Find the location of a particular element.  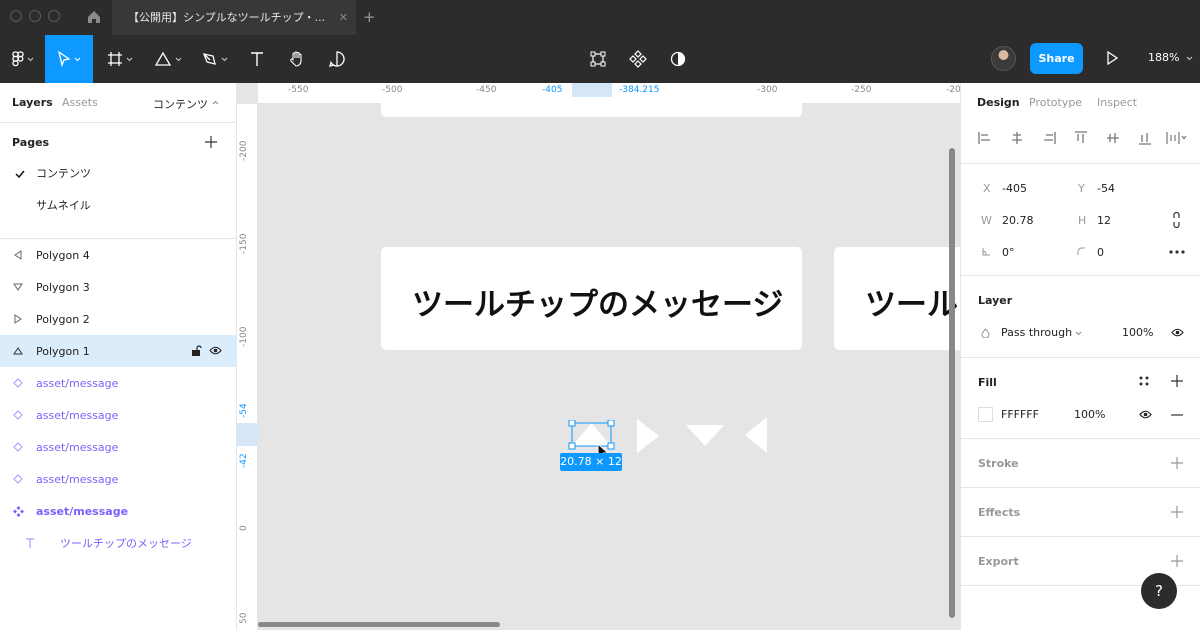

tab-inspect: Inspect is located at coordinates (1117, 102).